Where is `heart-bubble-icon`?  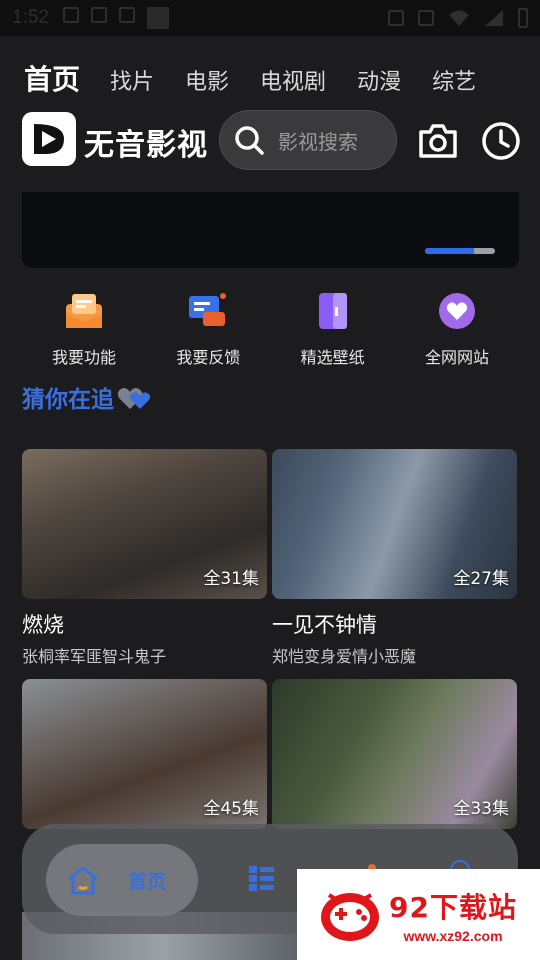 heart-bubble-icon is located at coordinates (457, 311).